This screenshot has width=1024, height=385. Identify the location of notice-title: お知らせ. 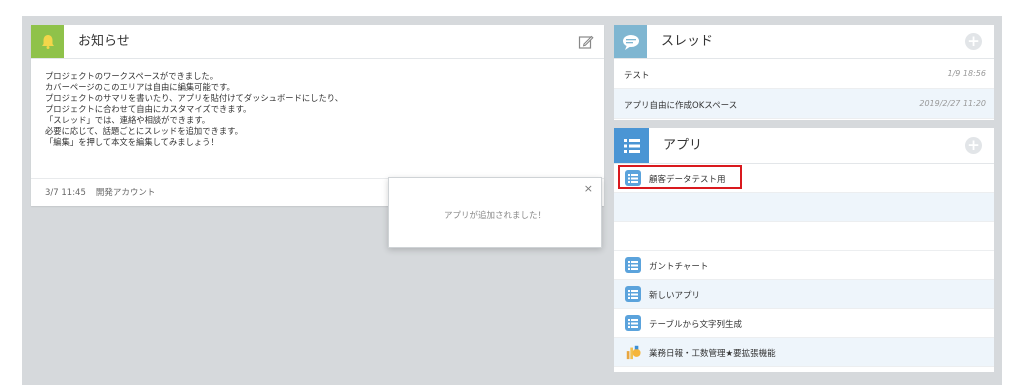
(104, 41).